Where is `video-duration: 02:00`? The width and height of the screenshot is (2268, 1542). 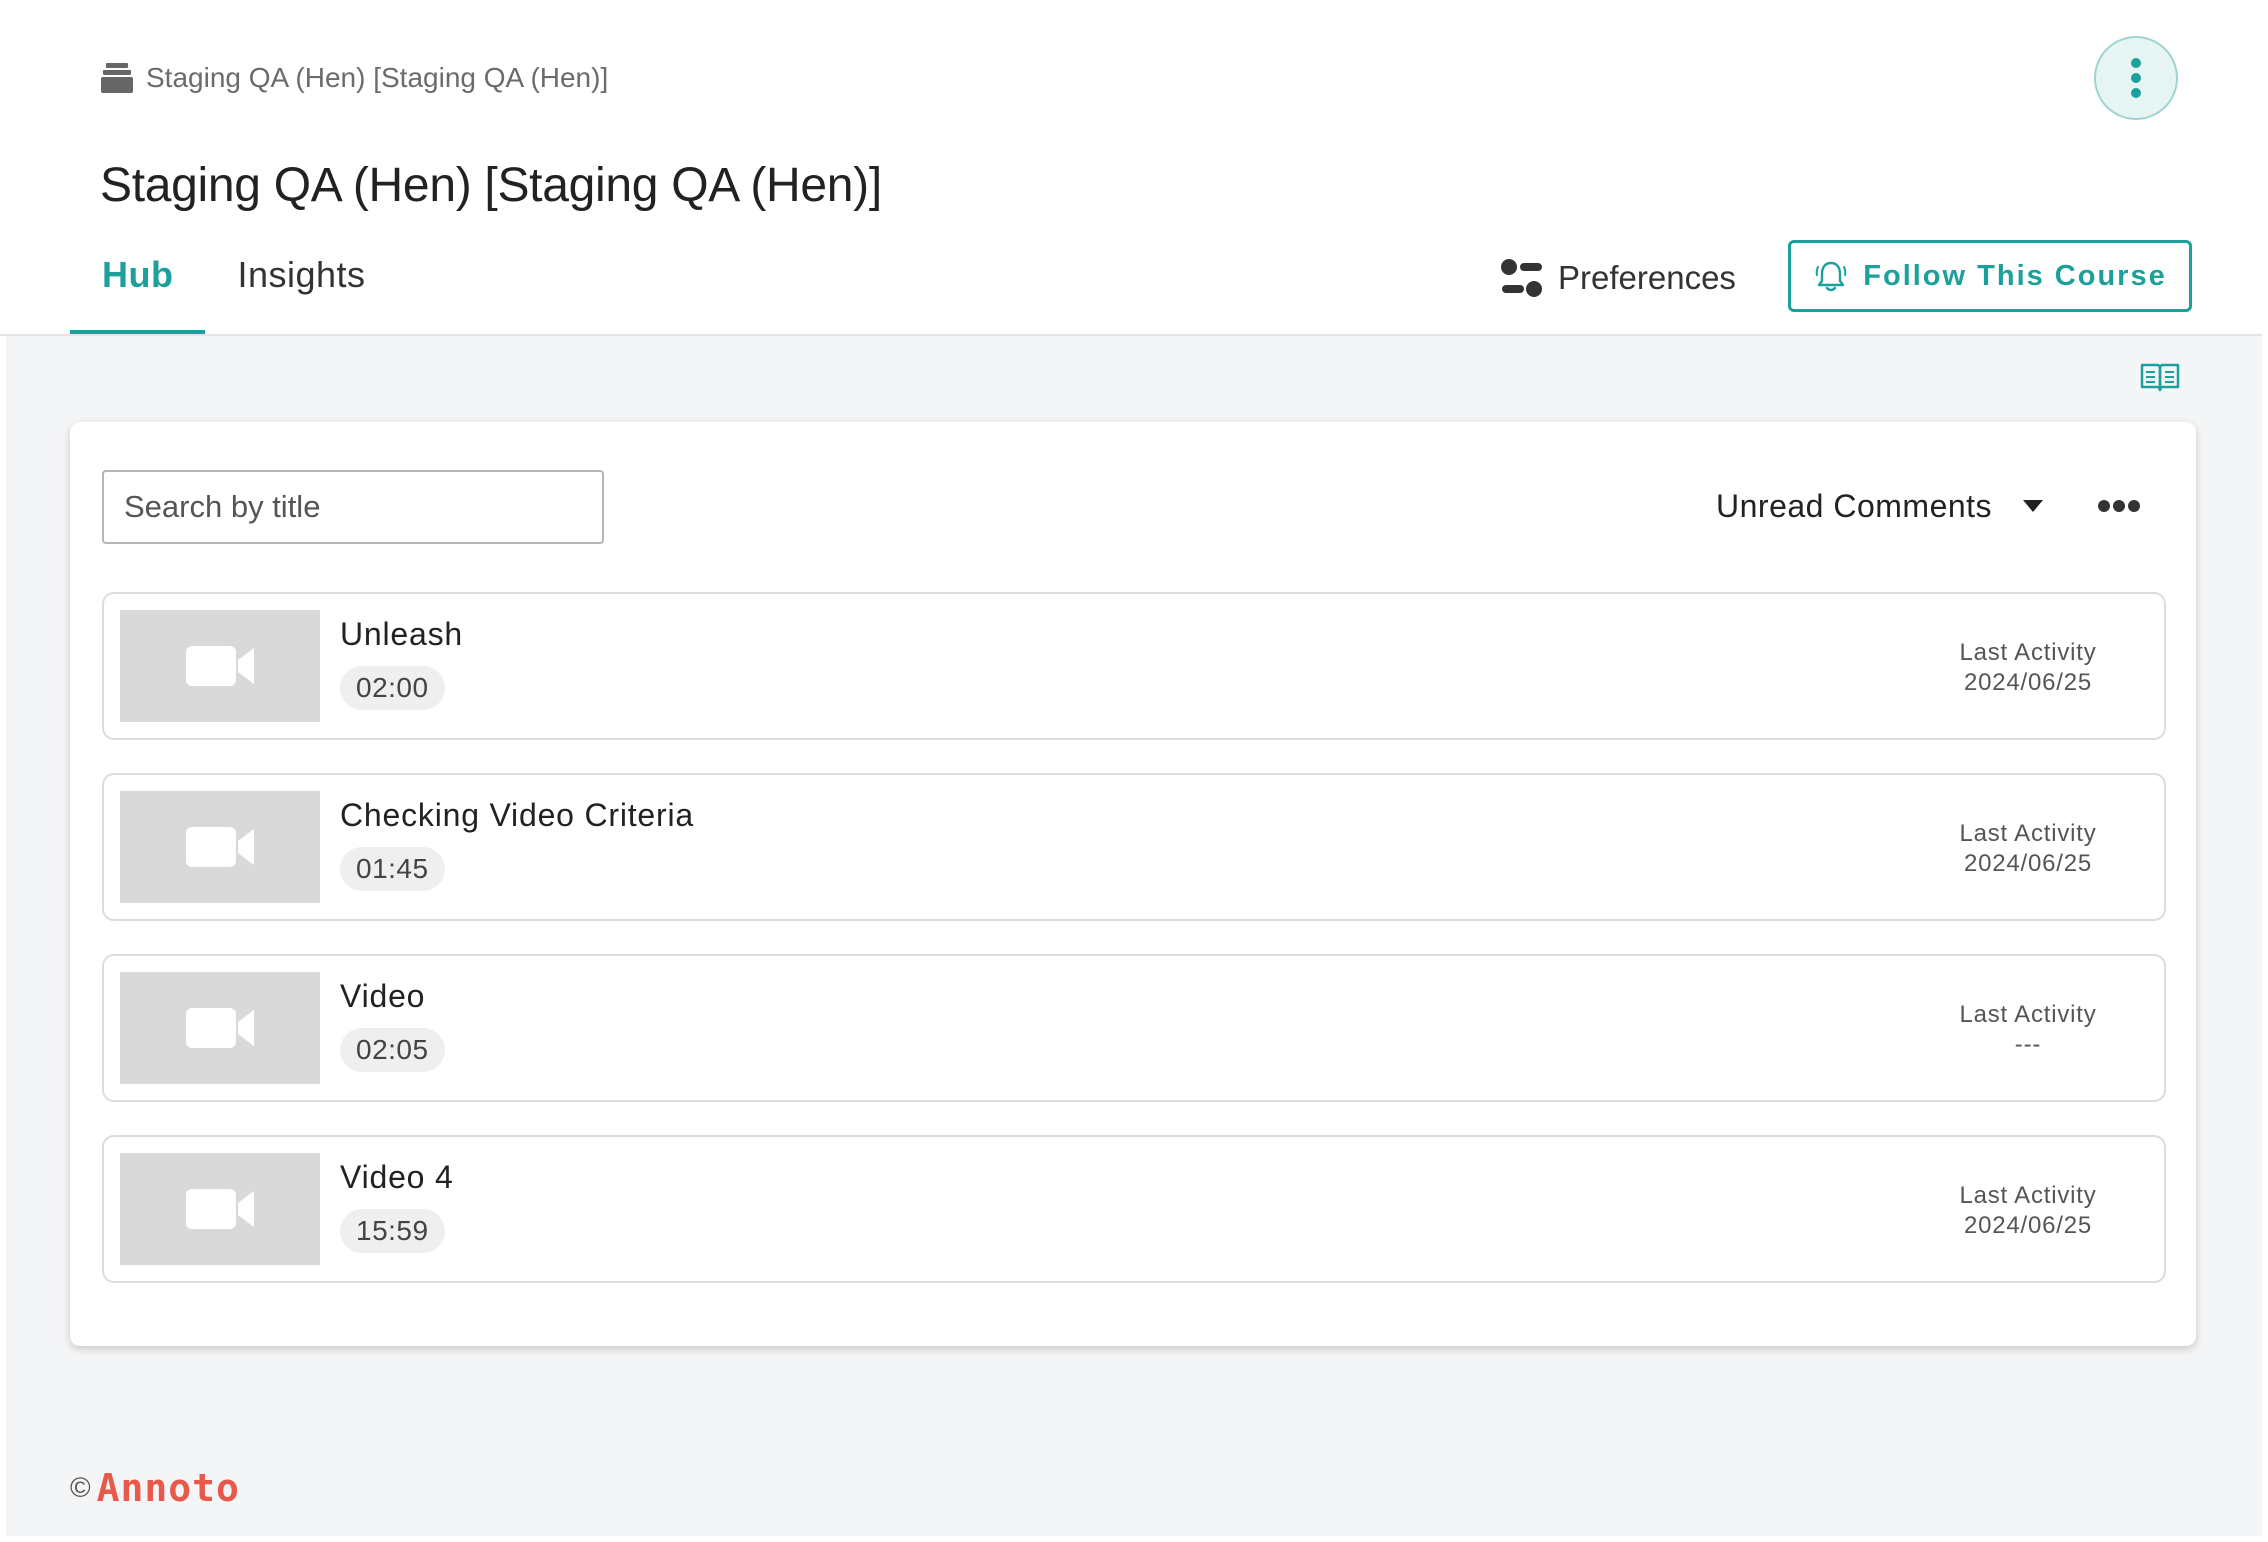
video-duration: 02:00 is located at coordinates (392, 688).